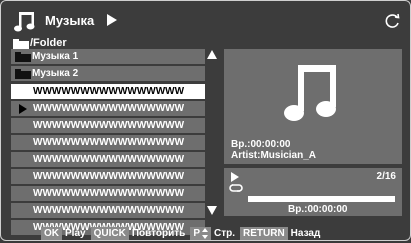 The image size is (411, 243). Describe the element at coordinates (48, 43) in the screenshot. I see `path-label: /Folder` at that location.